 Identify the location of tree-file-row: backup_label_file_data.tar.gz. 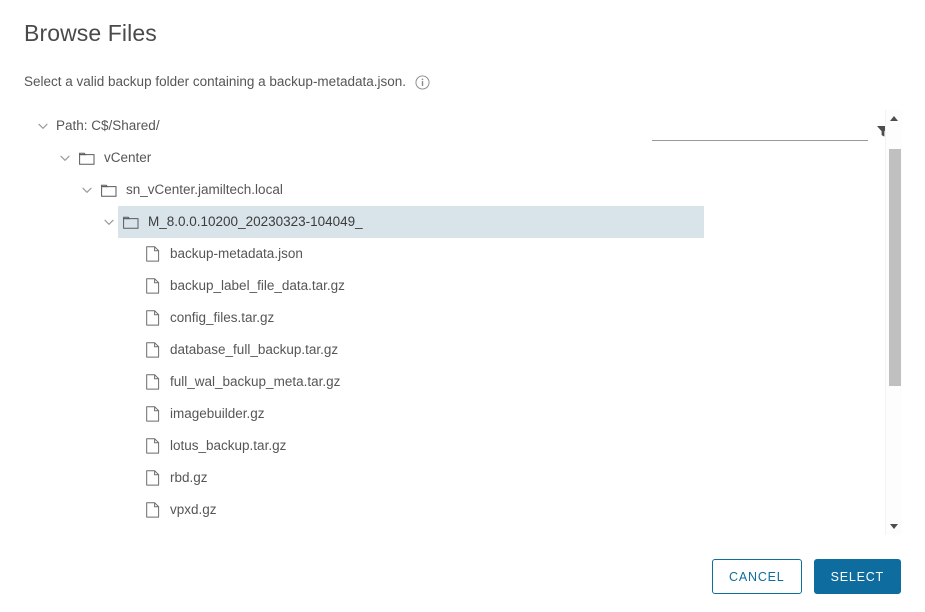
(454, 286).